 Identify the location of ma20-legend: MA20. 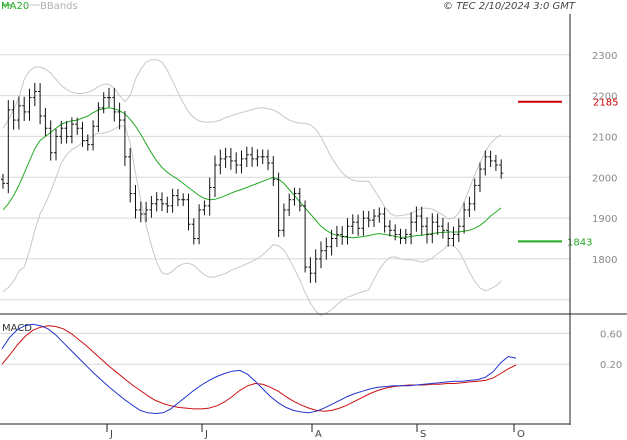
(15, 6).